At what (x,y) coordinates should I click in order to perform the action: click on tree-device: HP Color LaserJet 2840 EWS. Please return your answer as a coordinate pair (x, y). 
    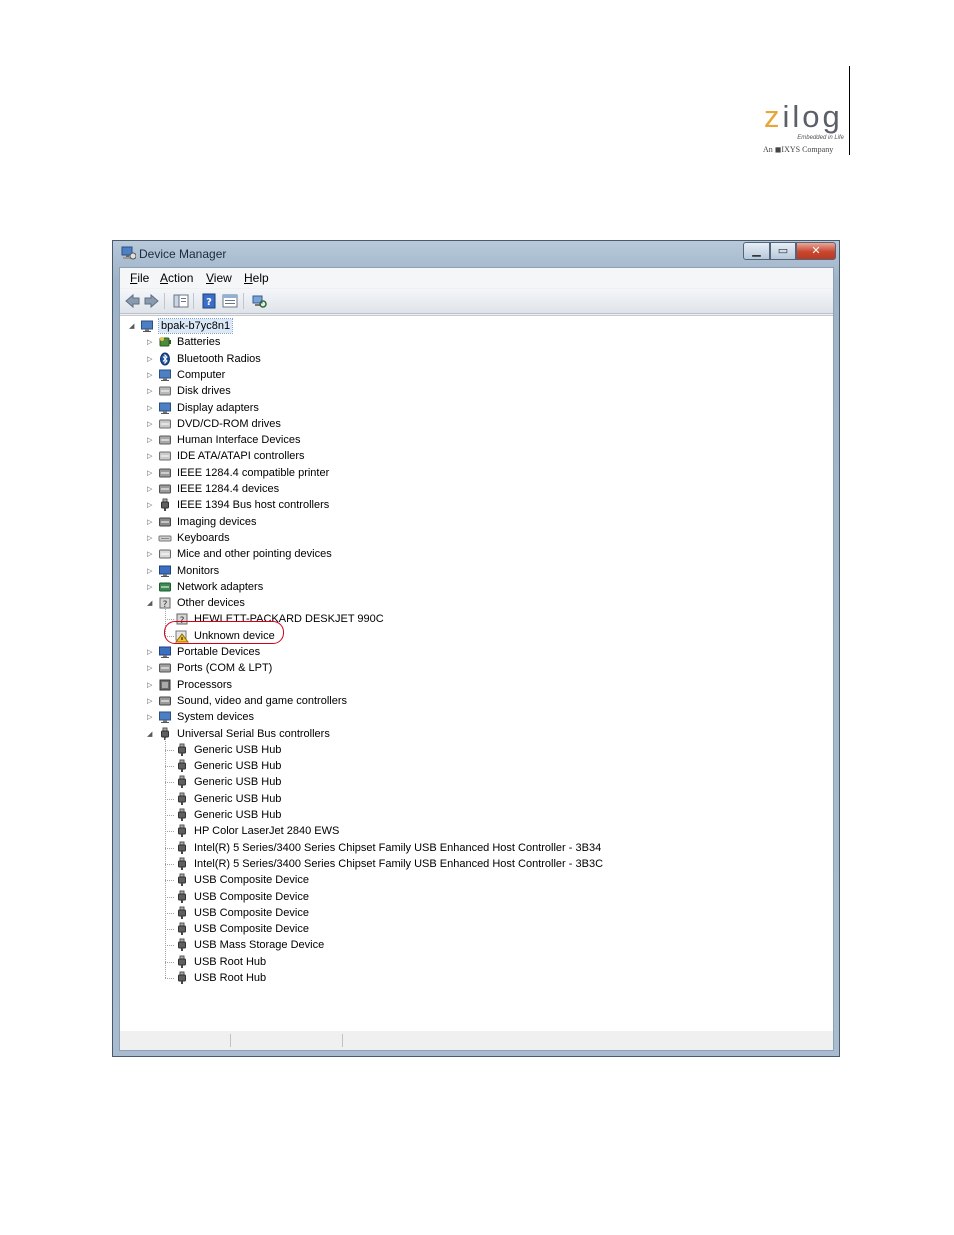
    Looking at the image, I should click on (505, 831).